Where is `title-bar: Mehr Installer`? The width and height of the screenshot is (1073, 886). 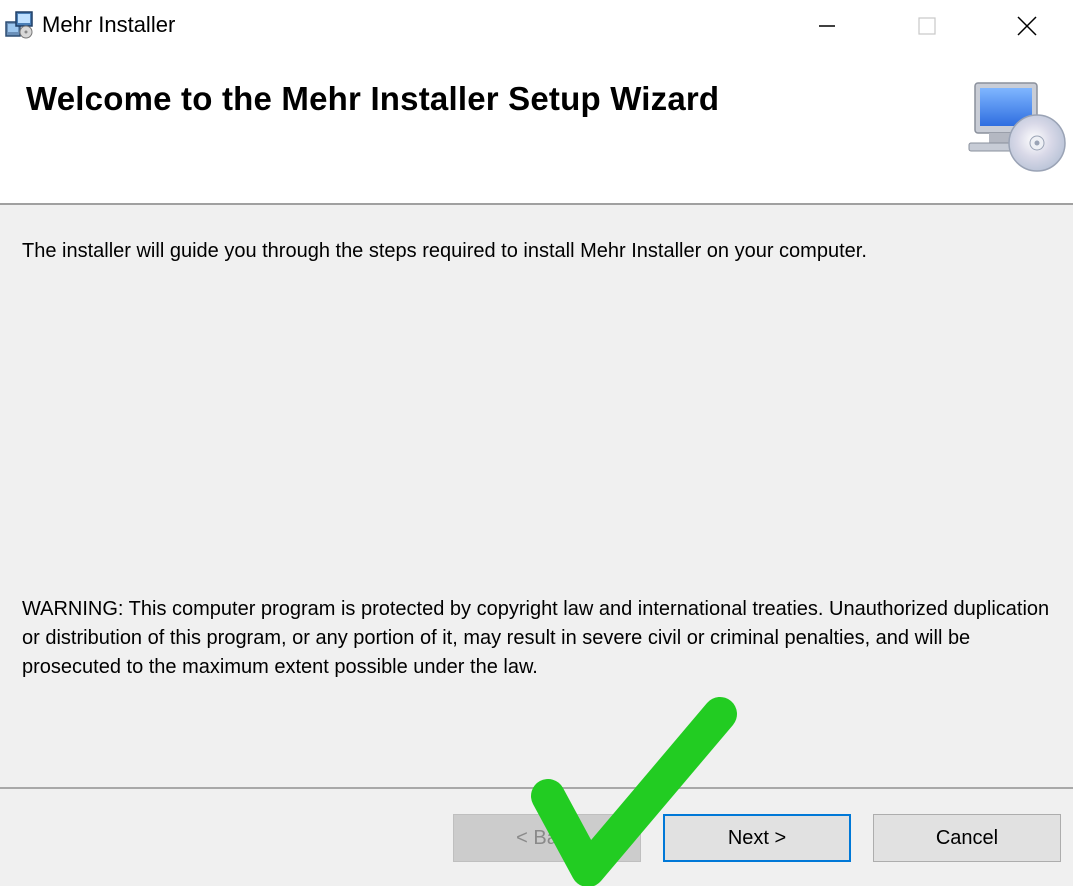
title-bar: Mehr Installer is located at coordinates (536, 26).